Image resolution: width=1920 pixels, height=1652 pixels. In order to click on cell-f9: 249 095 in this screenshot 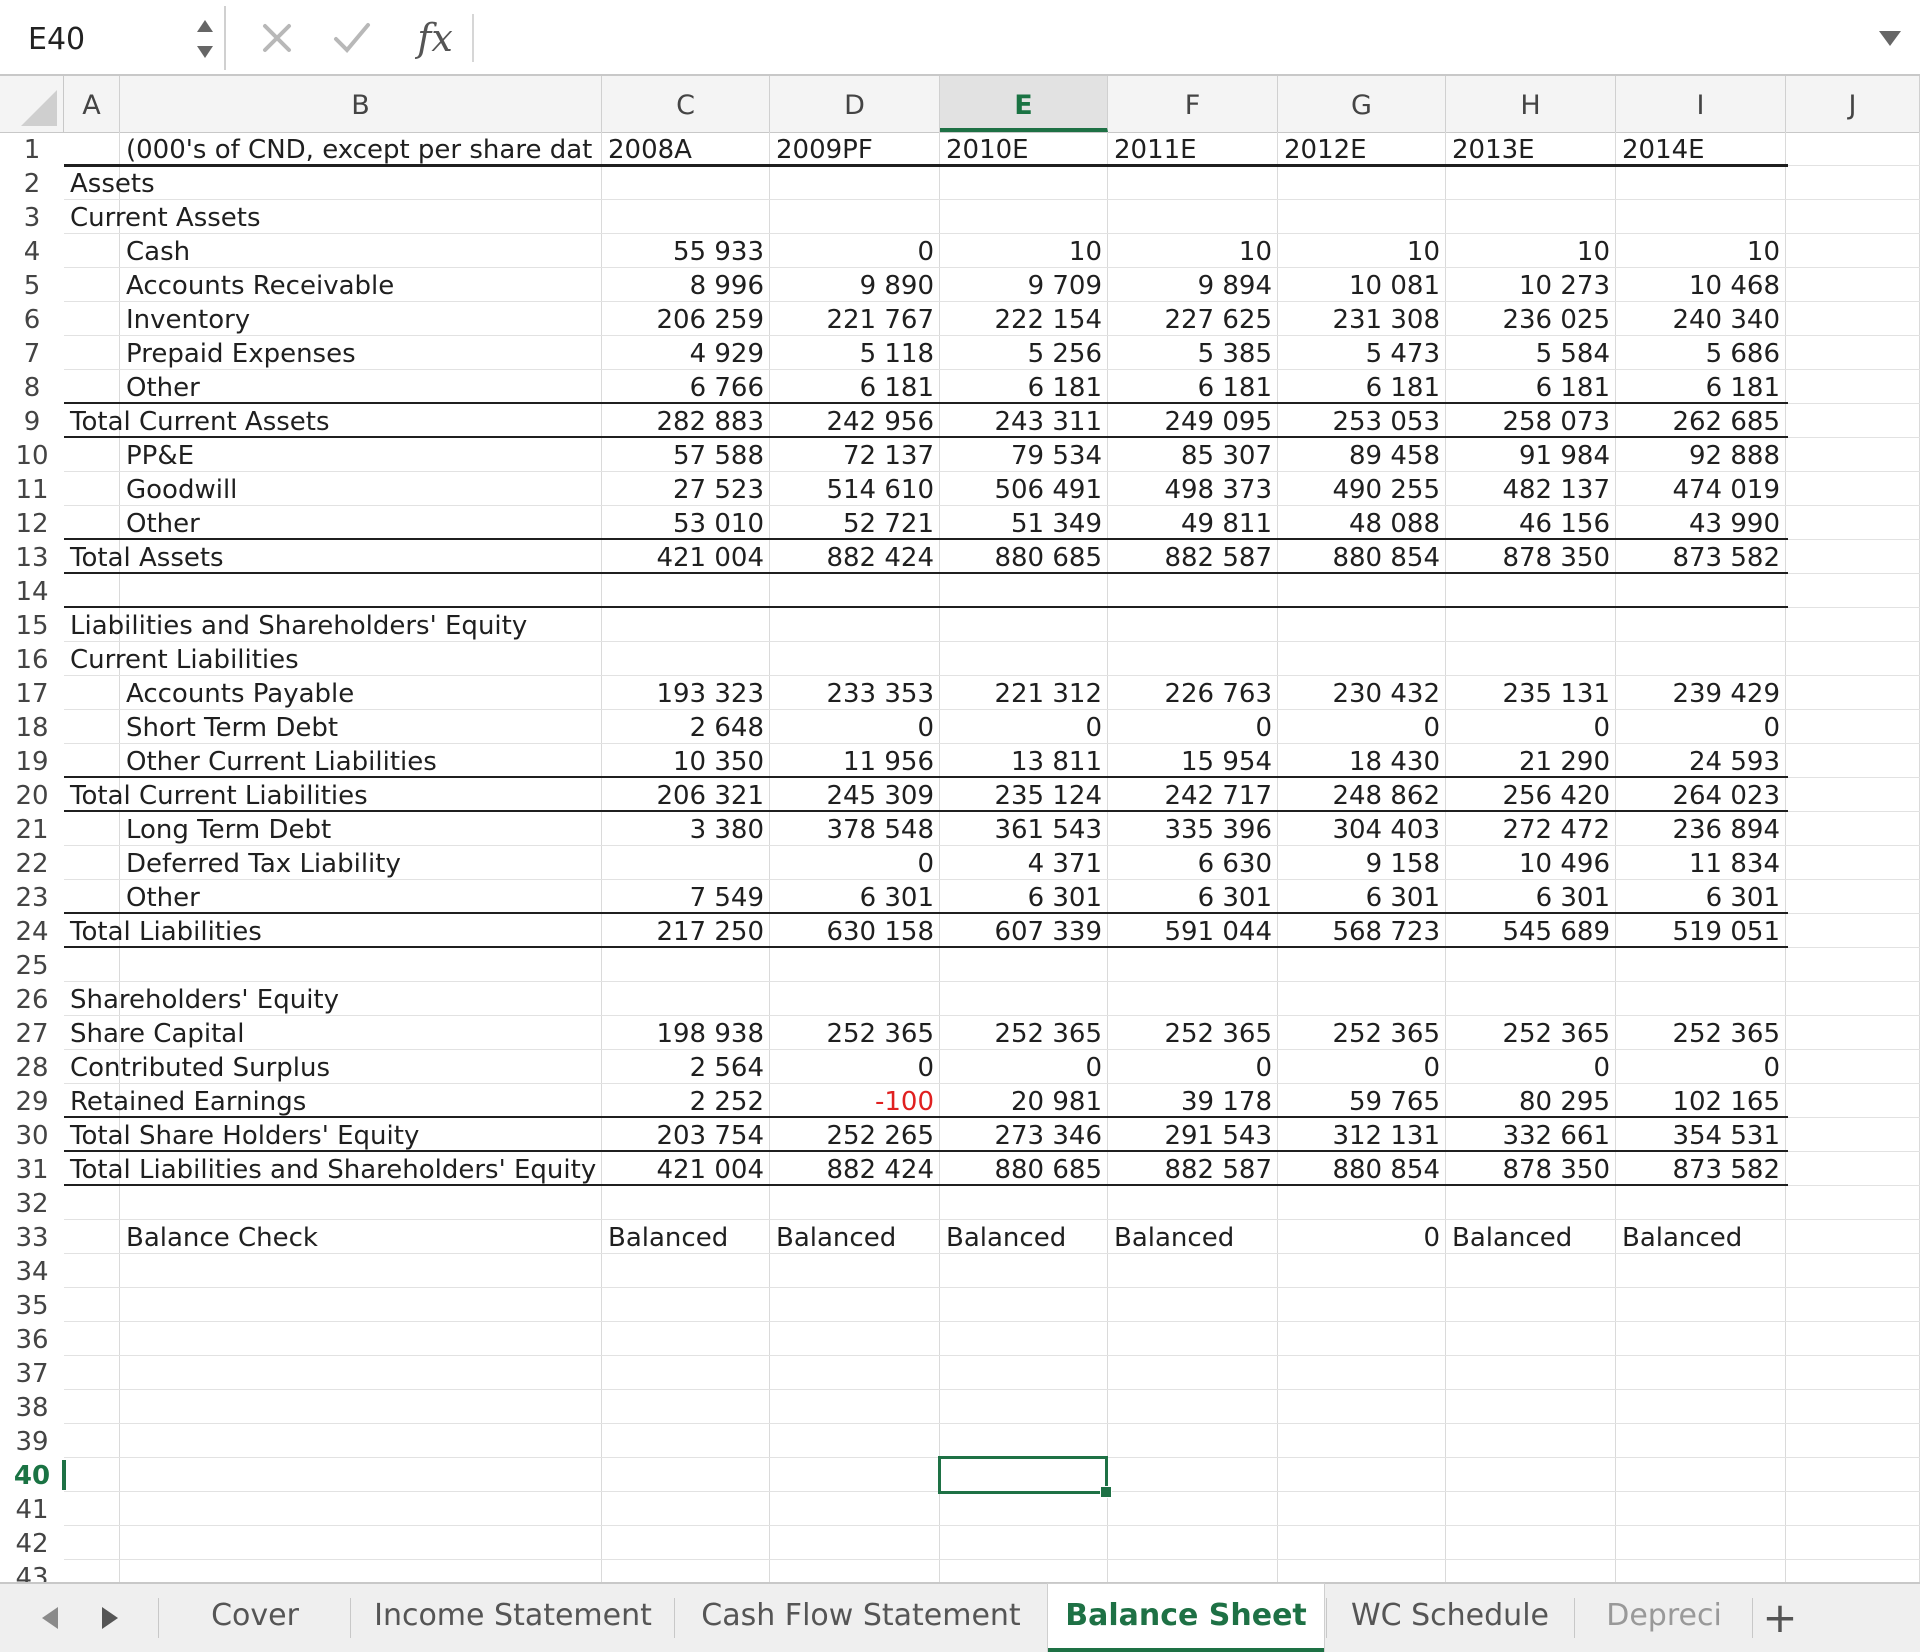, I will do `click(1193, 421)`.